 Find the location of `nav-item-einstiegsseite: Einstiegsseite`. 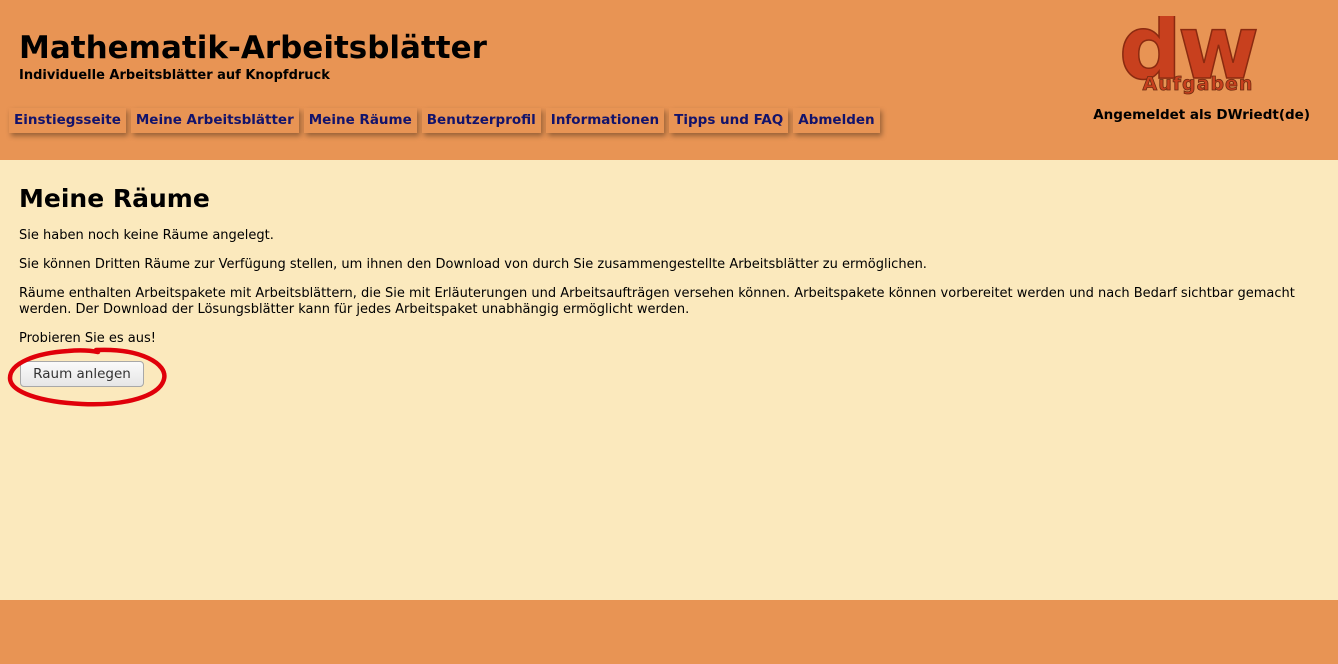

nav-item-einstiegsseite: Einstiegsseite is located at coordinates (67, 120).